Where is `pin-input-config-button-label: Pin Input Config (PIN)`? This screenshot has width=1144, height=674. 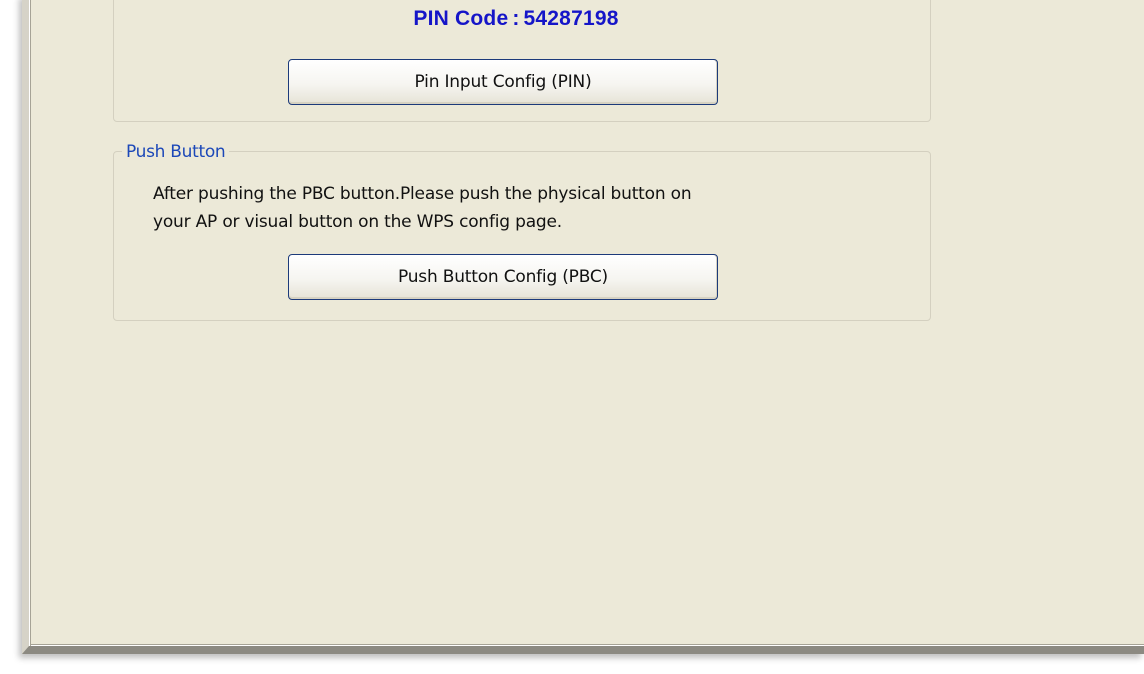
pin-input-config-button-label: Pin Input Config (PIN) is located at coordinates (503, 82).